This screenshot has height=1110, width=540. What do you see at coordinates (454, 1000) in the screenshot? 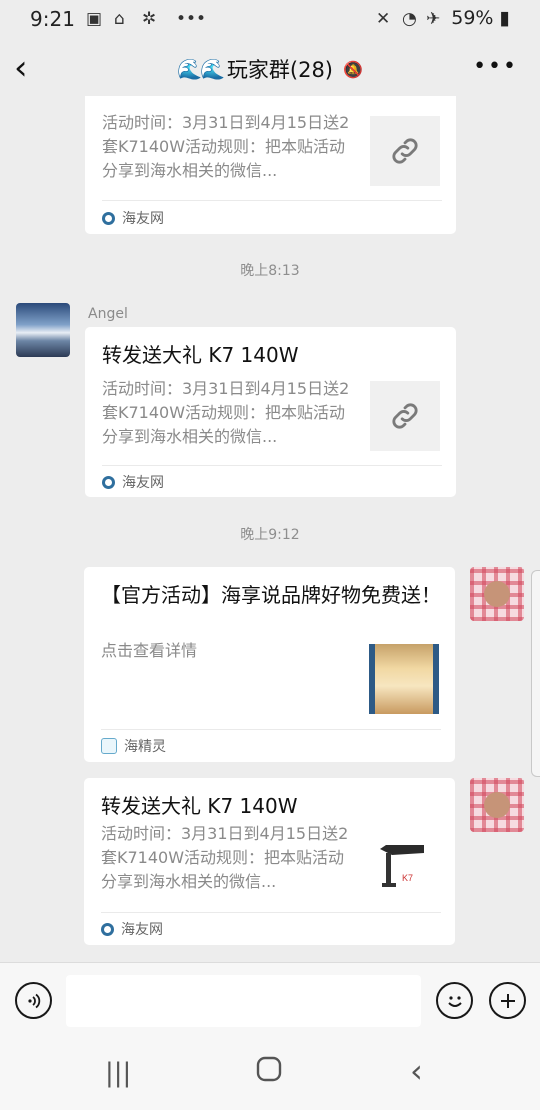
I see `emoji-icon` at bounding box center [454, 1000].